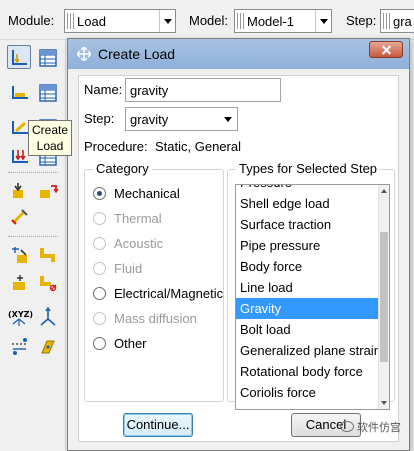 The image size is (414, 451). Describe the element at coordinates (386, 49) in the screenshot. I see `close-button` at that location.